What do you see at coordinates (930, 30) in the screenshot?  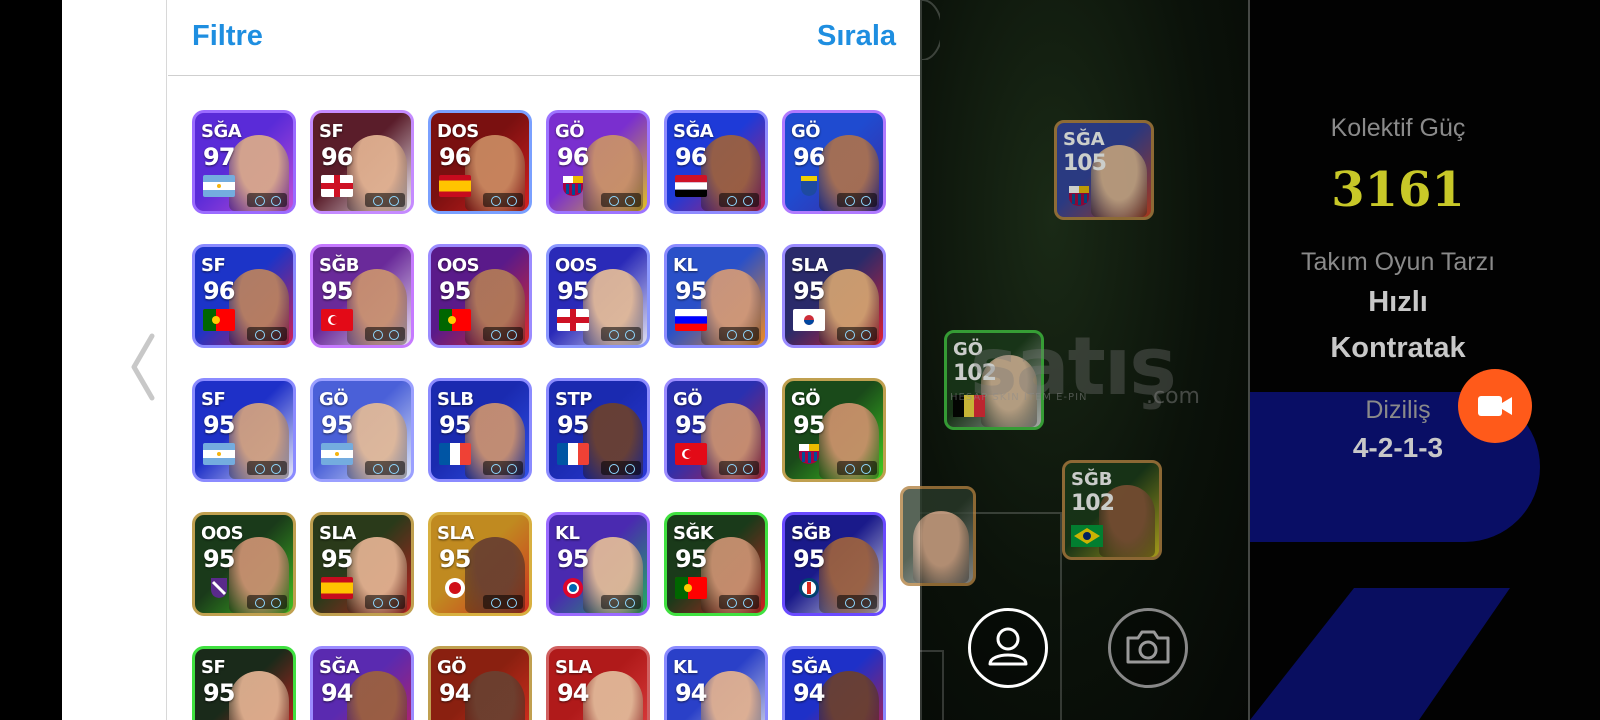 I see `center-circle-arc` at bounding box center [930, 30].